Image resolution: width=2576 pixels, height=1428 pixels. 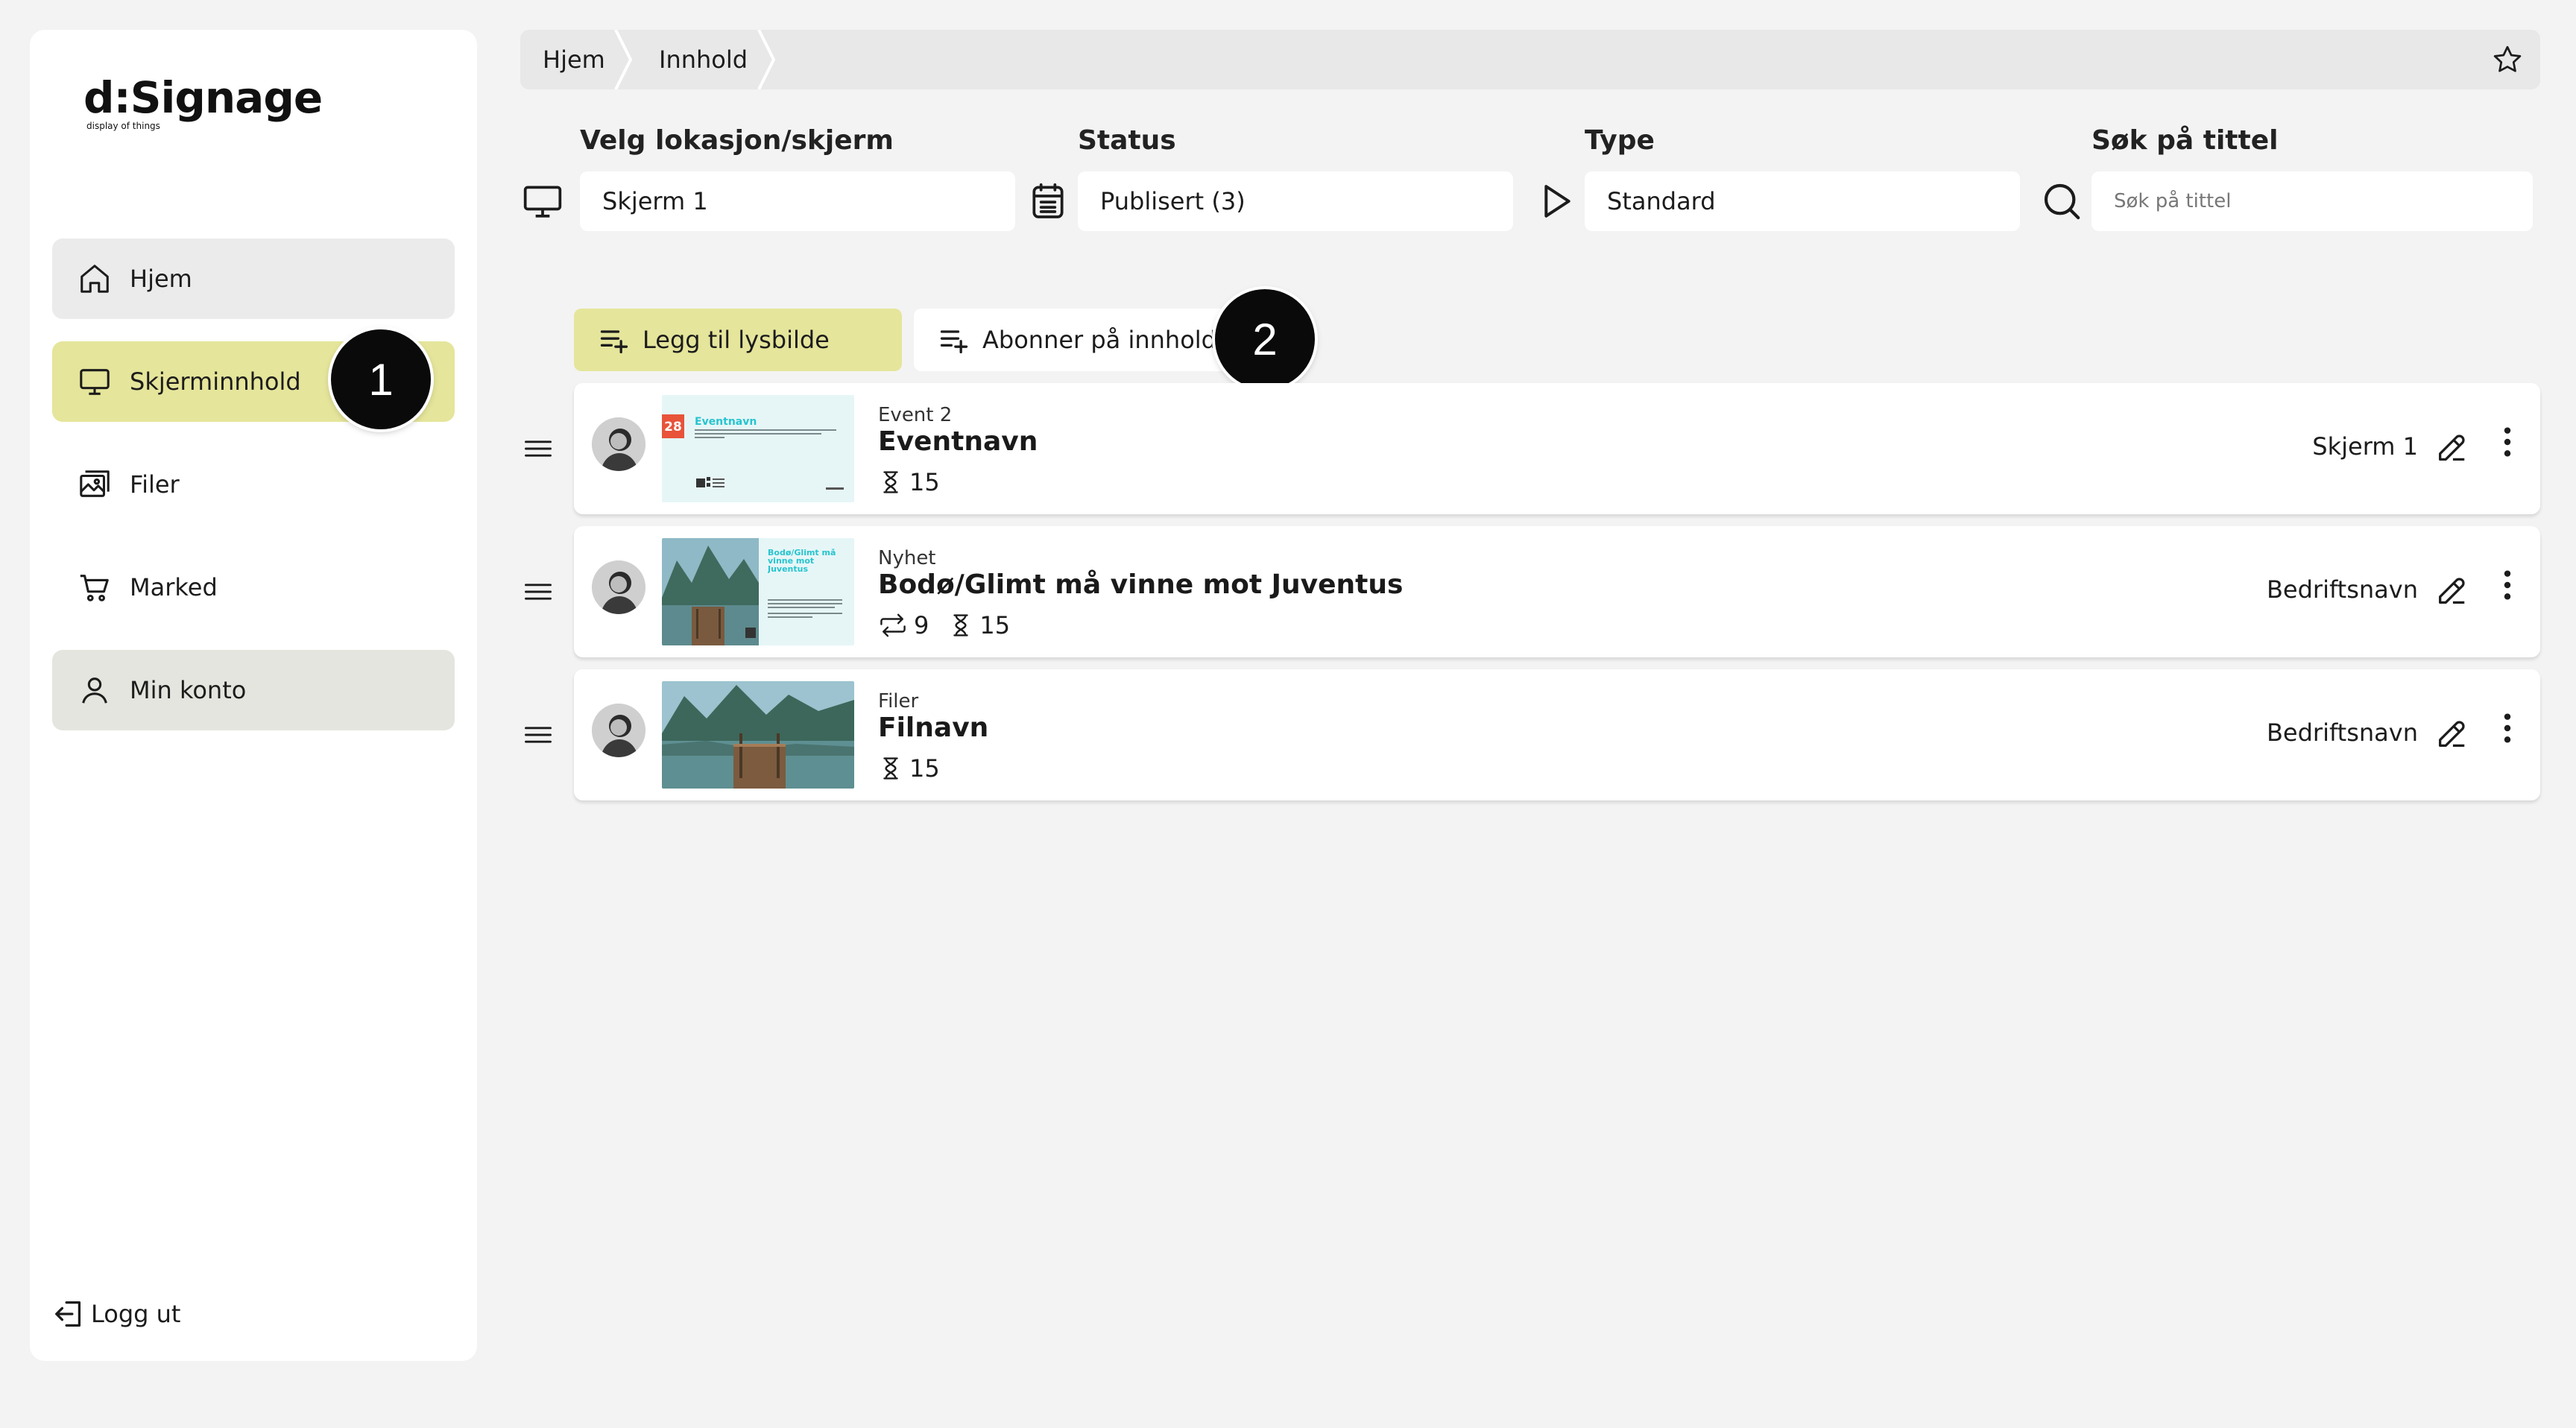 I want to click on sidebar-item-label: Filer, so click(x=155, y=484).